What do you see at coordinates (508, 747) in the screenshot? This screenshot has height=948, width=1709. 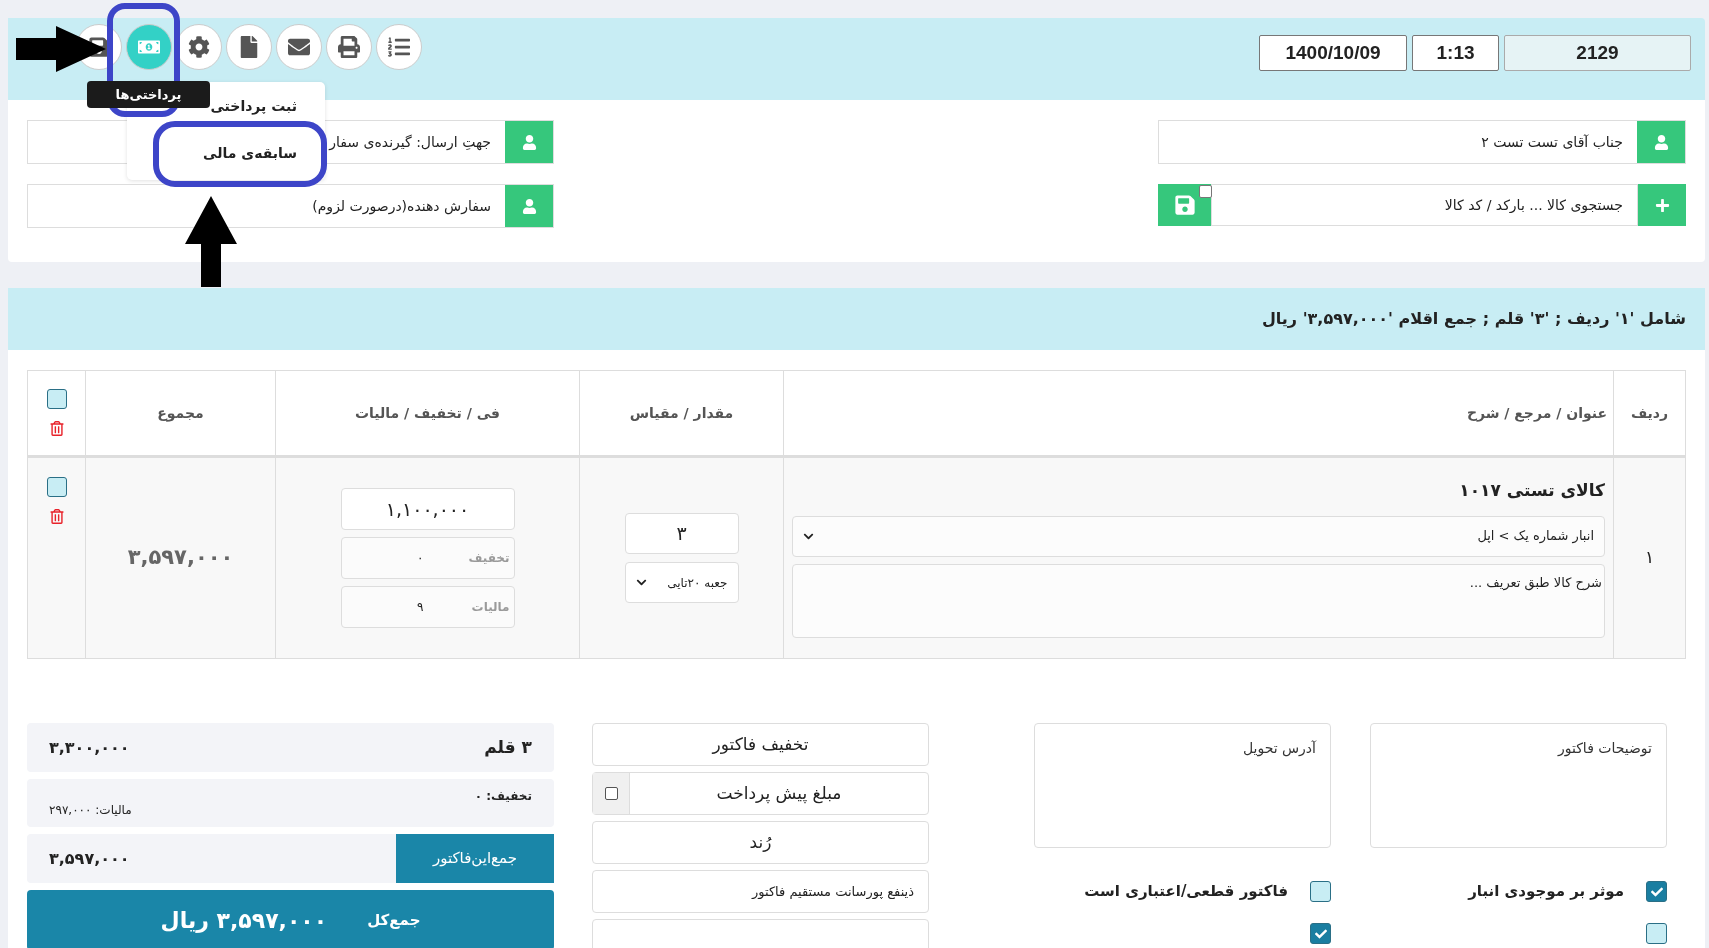 I see `items-count: ۳ قلم` at bounding box center [508, 747].